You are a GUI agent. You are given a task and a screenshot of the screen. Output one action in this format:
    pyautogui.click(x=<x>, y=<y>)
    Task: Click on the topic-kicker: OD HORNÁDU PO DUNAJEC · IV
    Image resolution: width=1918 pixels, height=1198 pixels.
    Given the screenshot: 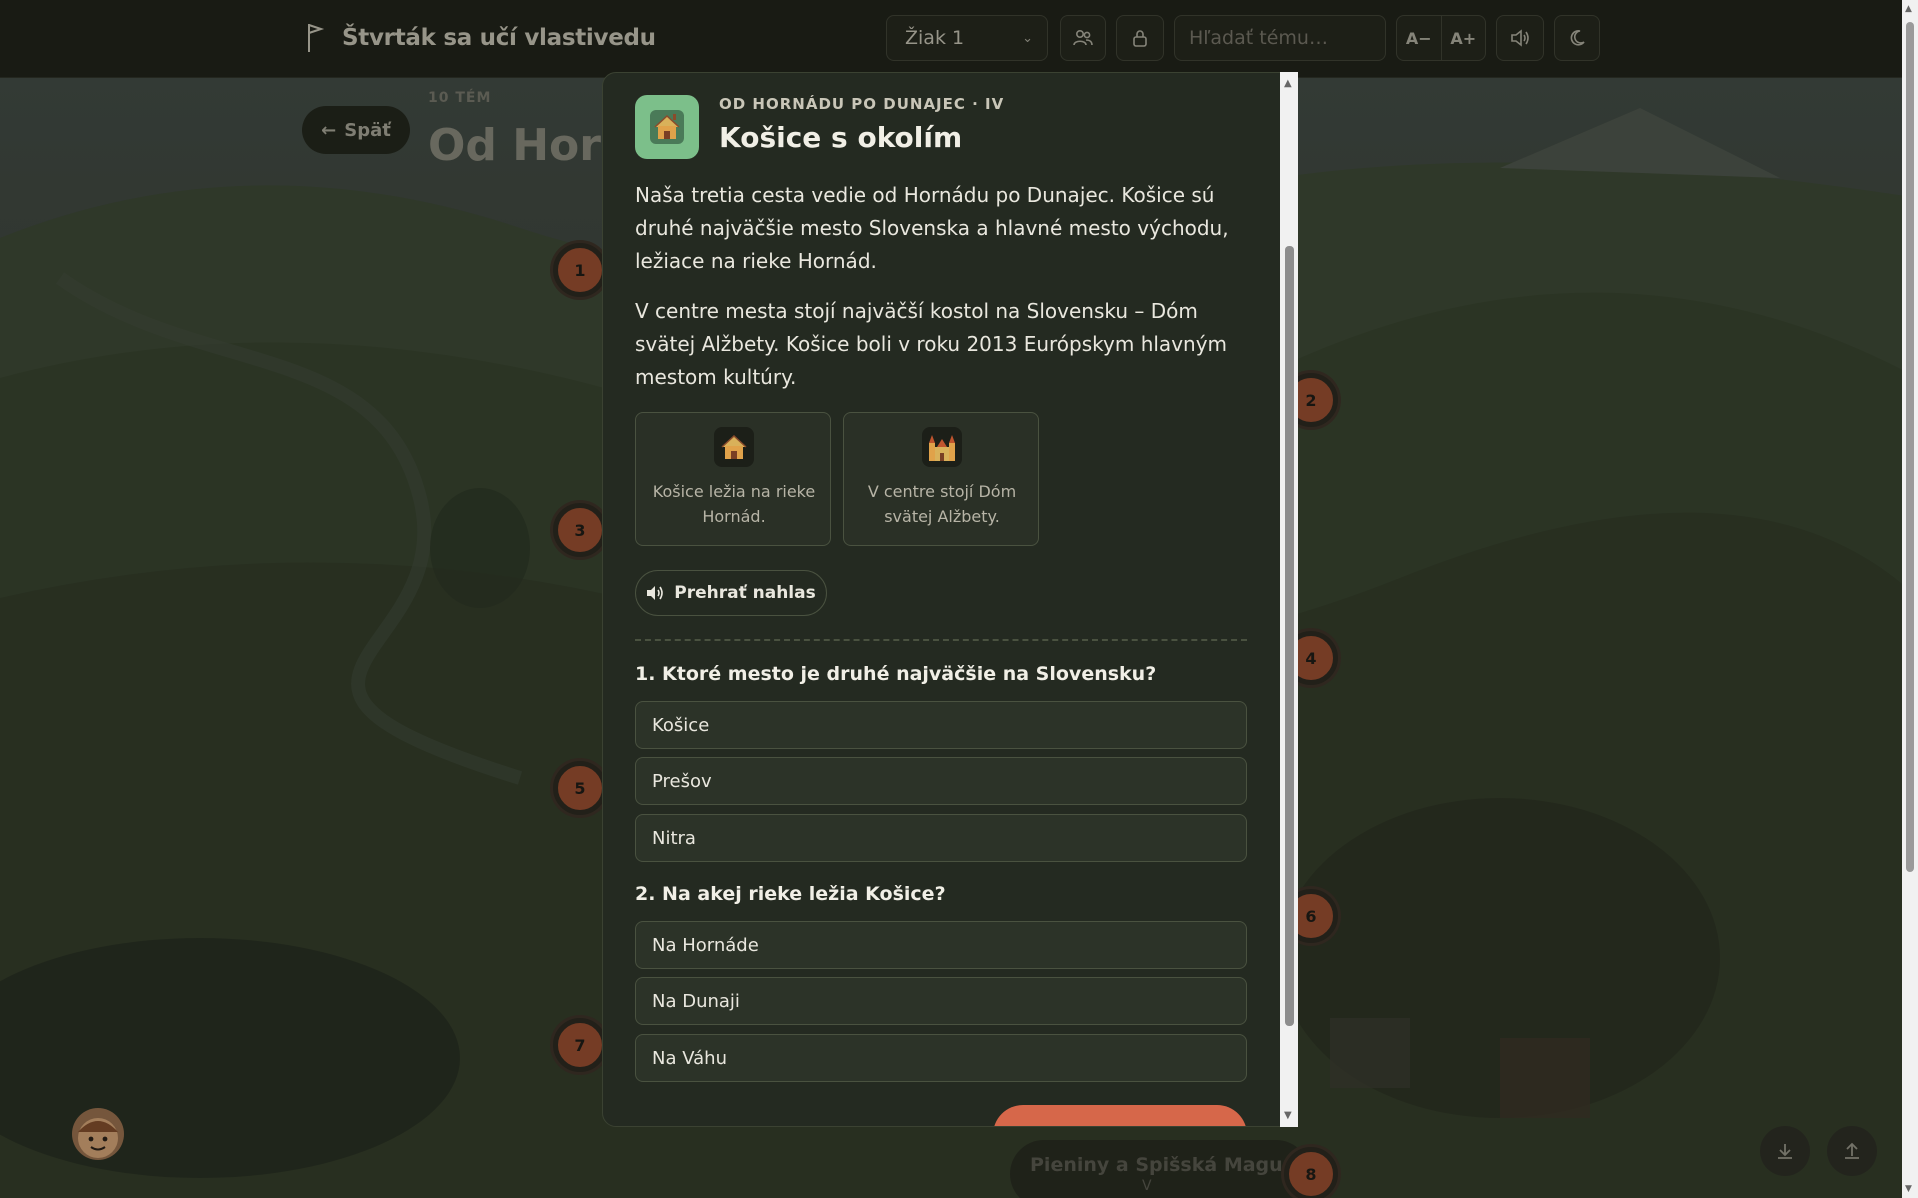 What is the action you would take?
    pyautogui.click(x=862, y=104)
    